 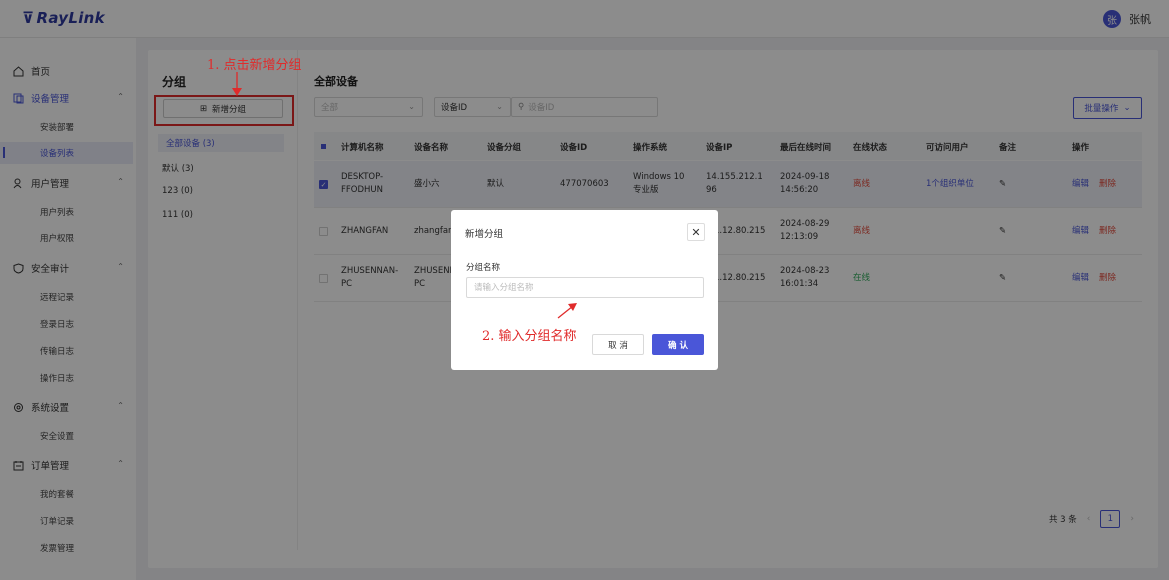 What do you see at coordinates (567, 311) in the screenshot?
I see `annotation-arrow-up-icon` at bounding box center [567, 311].